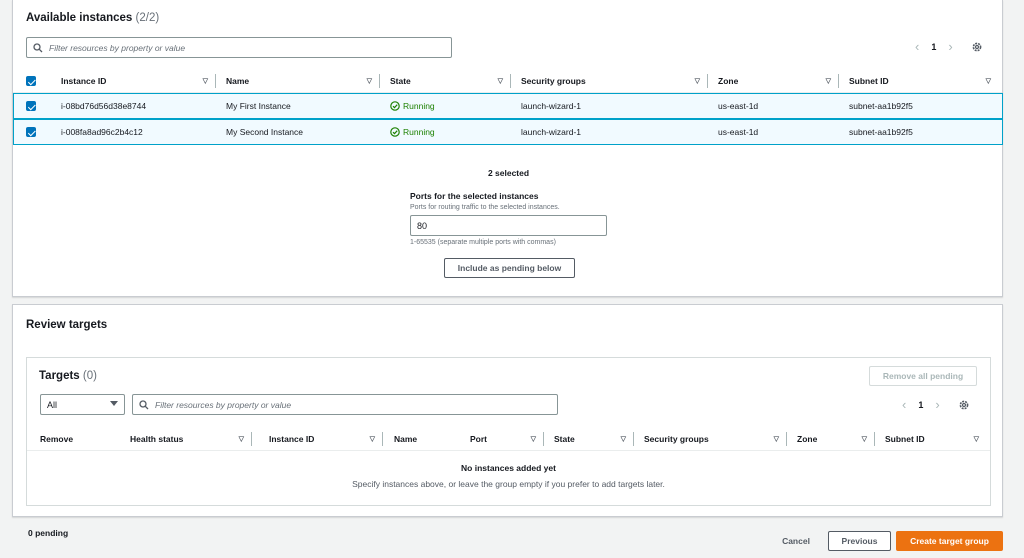  What do you see at coordinates (239, 47) in the screenshot?
I see `instances-search-input: Filter resources by property or value` at bounding box center [239, 47].